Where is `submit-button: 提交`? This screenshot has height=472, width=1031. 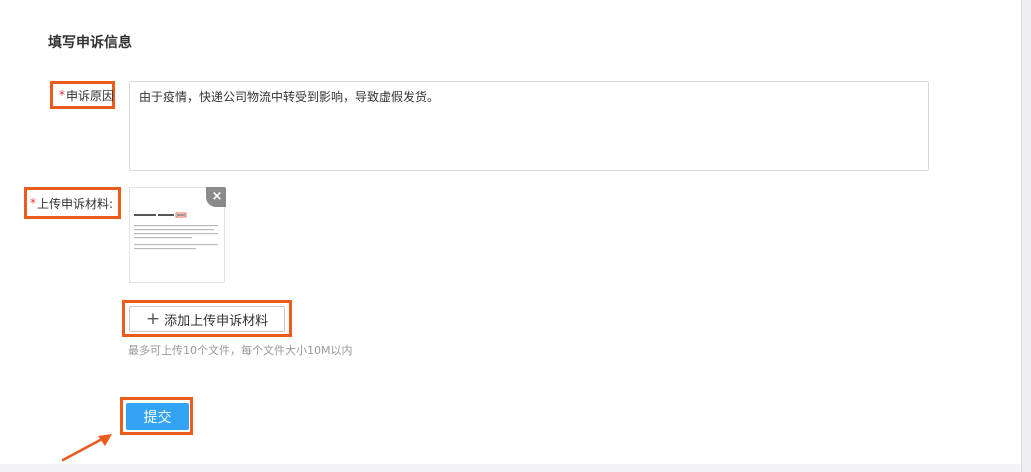 submit-button: 提交 is located at coordinates (157, 416).